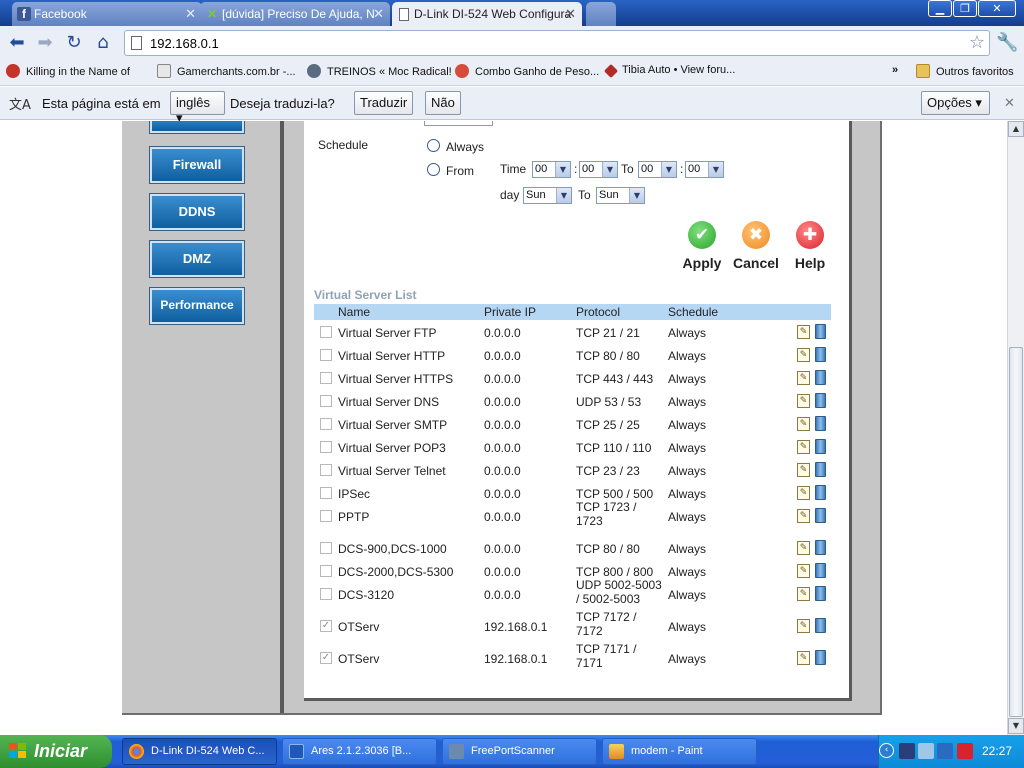 The image size is (1024, 768). What do you see at coordinates (197, 212) in the screenshot?
I see `sidebar-button-ddns: DDNS` at bounding box center [197, 212].